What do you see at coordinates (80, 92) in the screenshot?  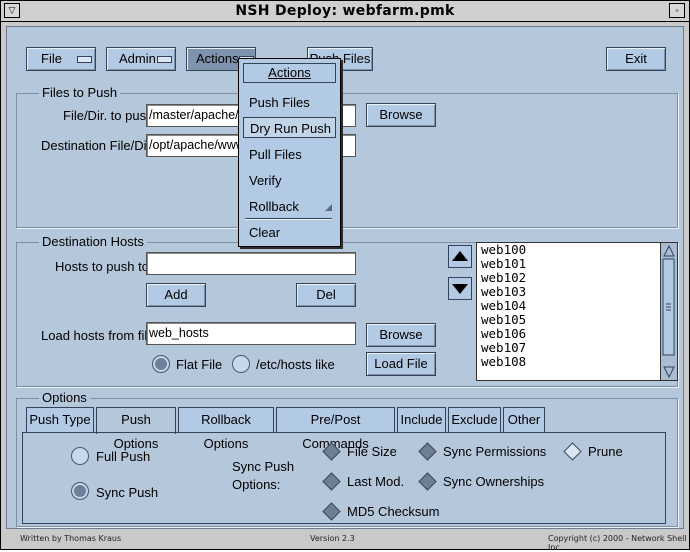 I see `files-to-push-legend: Files to Push` at bounding box center [80, 92].